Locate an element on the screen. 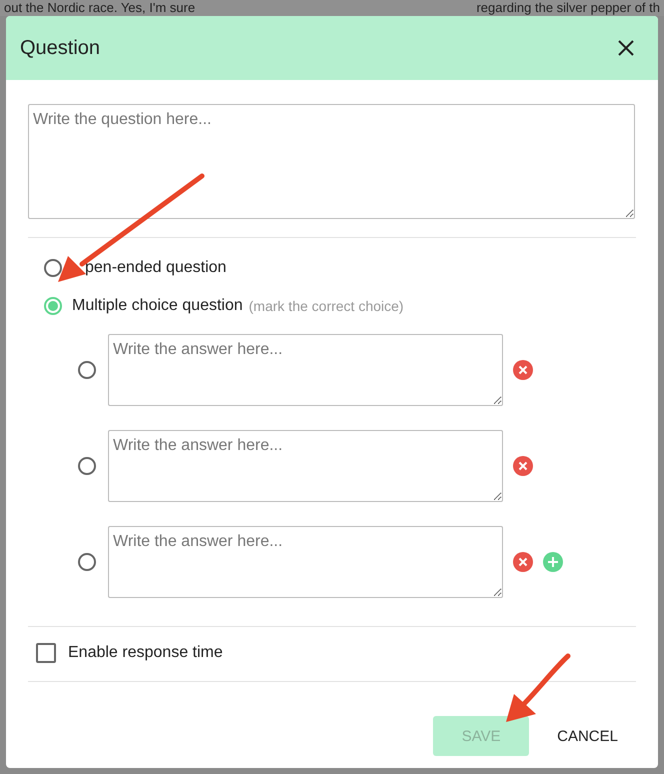 This screenshot has width=664, height=774. background-text: regarding the silver pepper of th is located at coordinates (568, 8).